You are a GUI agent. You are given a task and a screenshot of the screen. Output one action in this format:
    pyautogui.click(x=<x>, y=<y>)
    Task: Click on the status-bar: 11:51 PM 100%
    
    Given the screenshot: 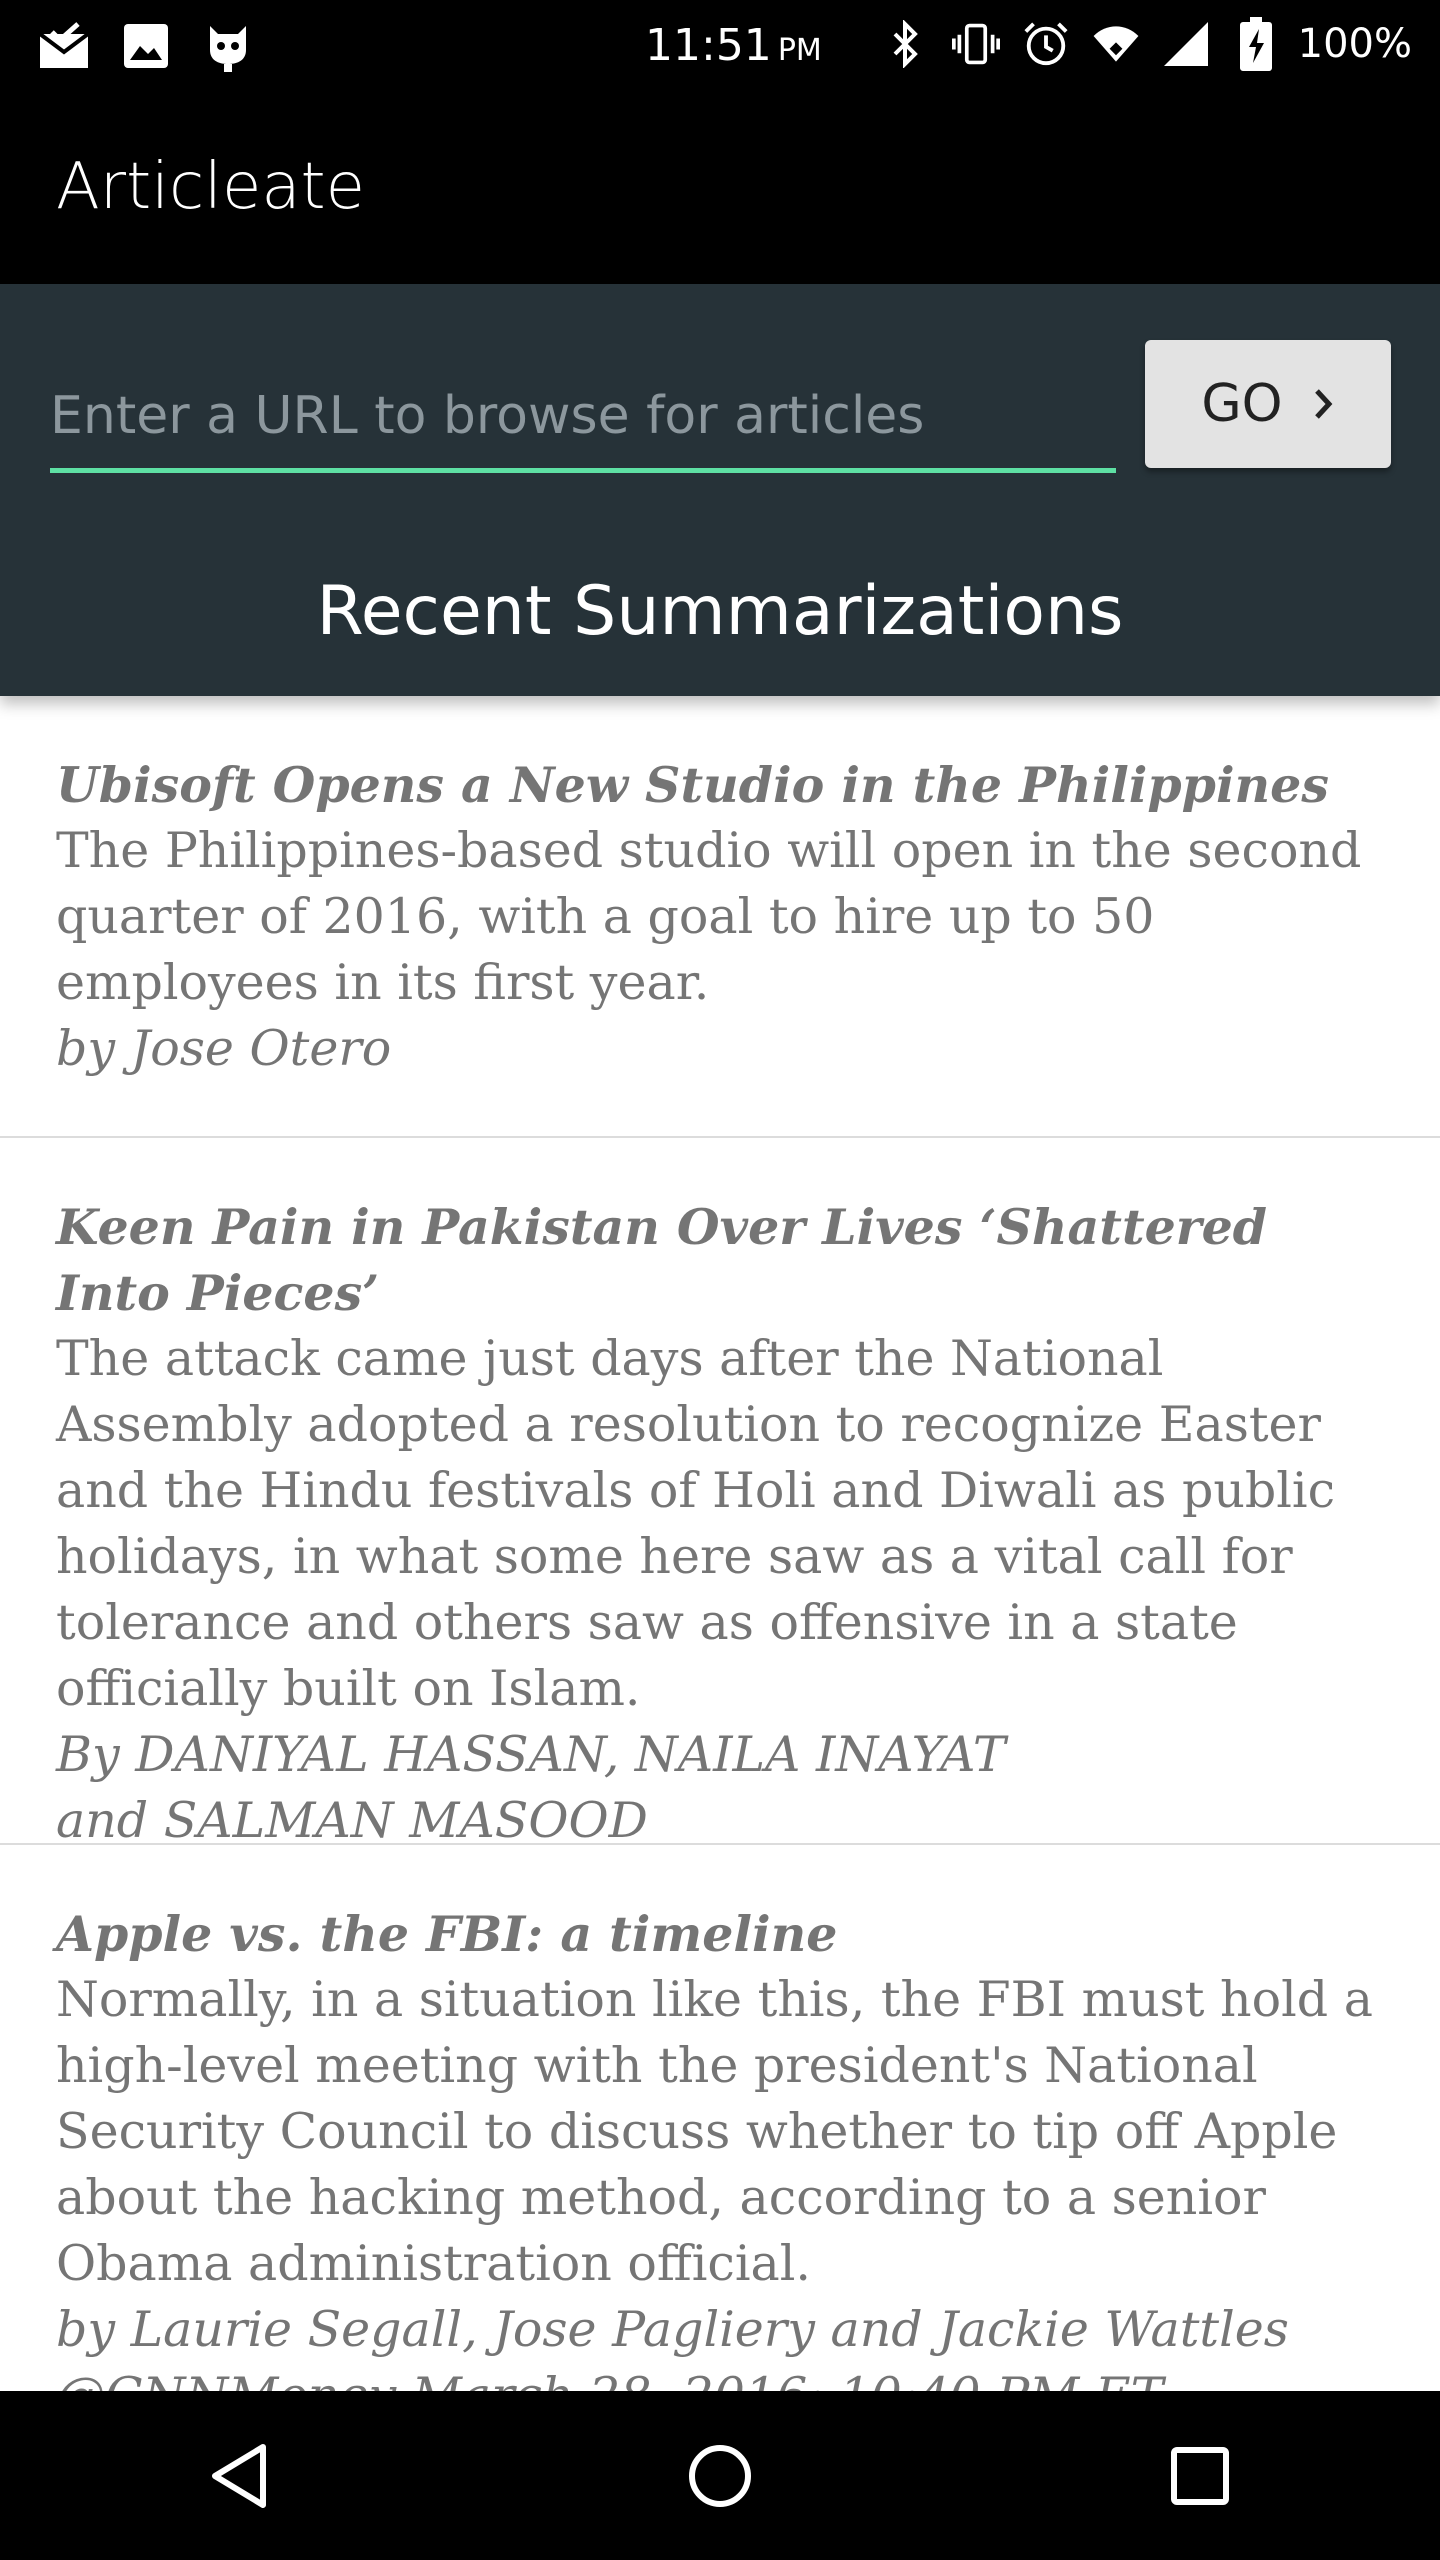 What is the action you would take?
    pyautogui.click(x=720, y=45)
    